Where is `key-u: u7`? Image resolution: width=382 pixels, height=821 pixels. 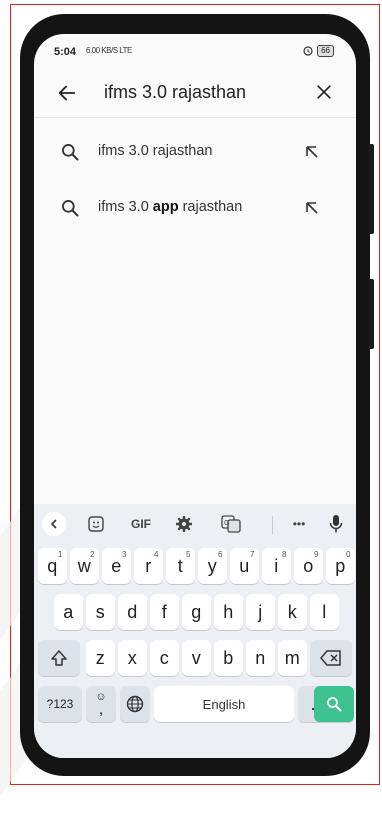 key-u: u7 is located at coordinates (244, 566).